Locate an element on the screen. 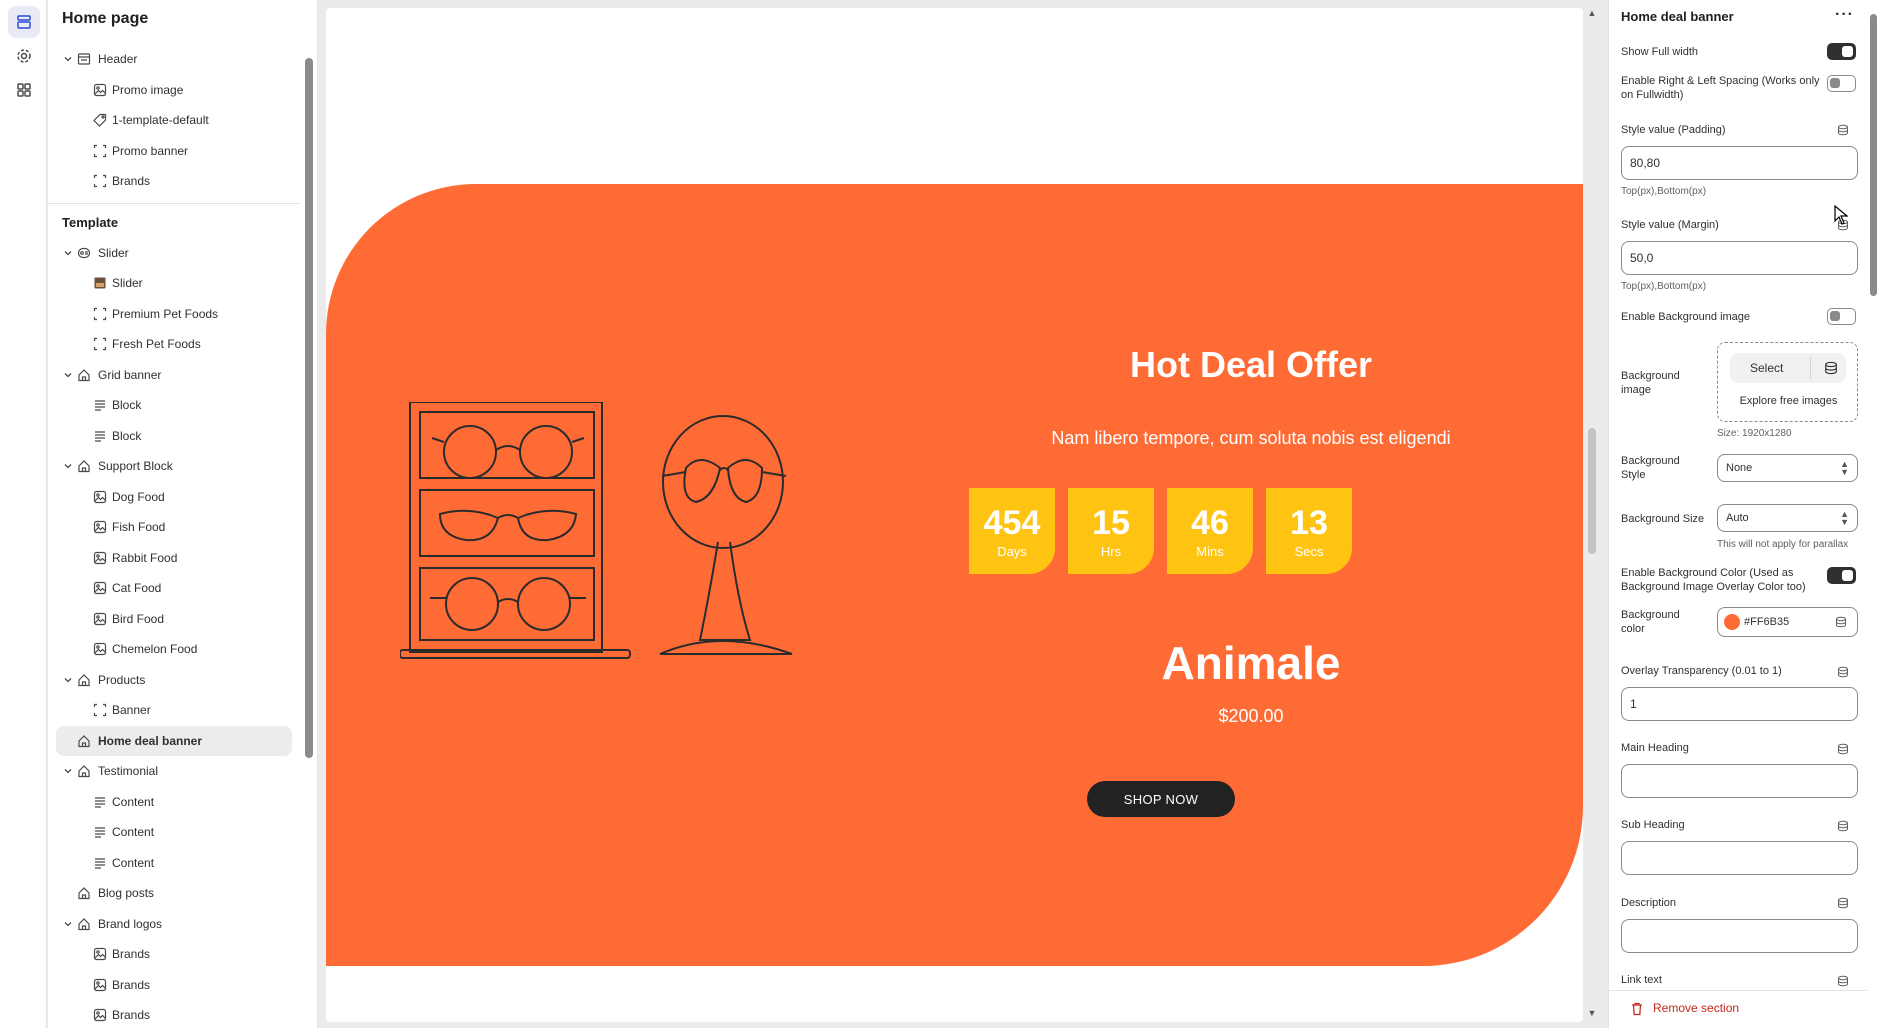 Image resolution: width=1879 pixels, height=1028 pixels. description-input is located at coordinates (1739, 936).